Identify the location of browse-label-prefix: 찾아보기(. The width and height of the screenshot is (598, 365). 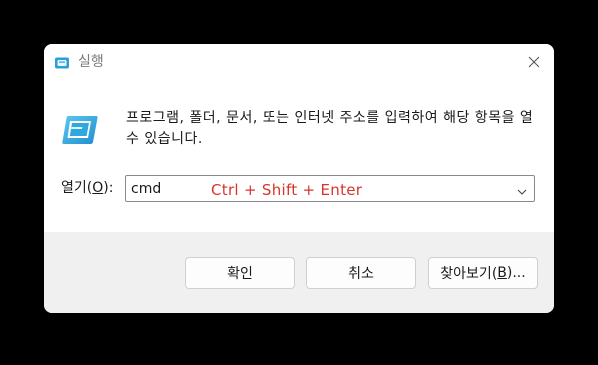
(469, 274).